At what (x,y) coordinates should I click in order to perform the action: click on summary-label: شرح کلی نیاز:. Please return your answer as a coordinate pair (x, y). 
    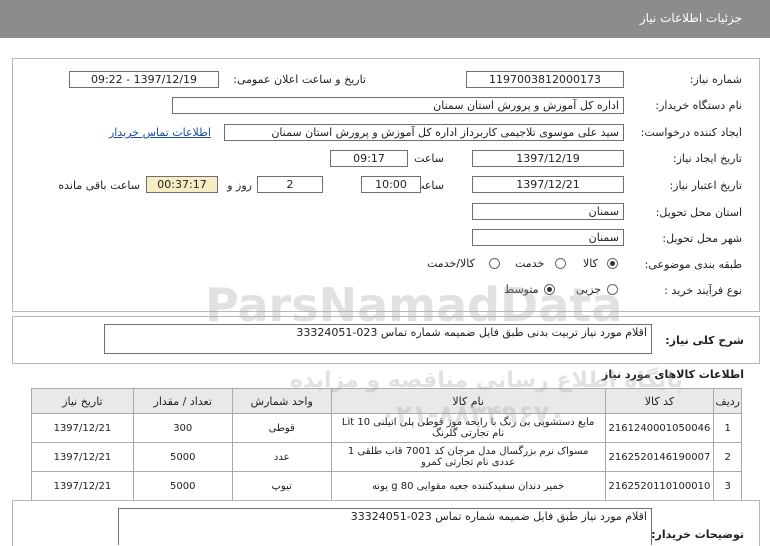
    Looking at the image, I should click on (704, 340).